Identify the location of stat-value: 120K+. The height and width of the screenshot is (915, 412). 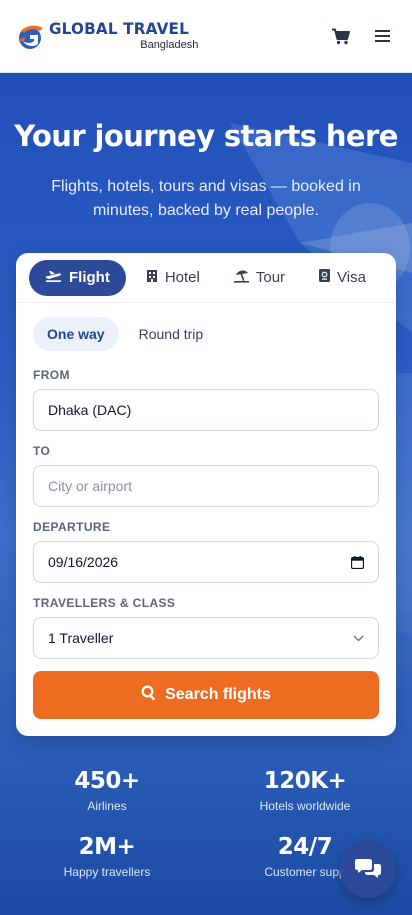
(305, 781).